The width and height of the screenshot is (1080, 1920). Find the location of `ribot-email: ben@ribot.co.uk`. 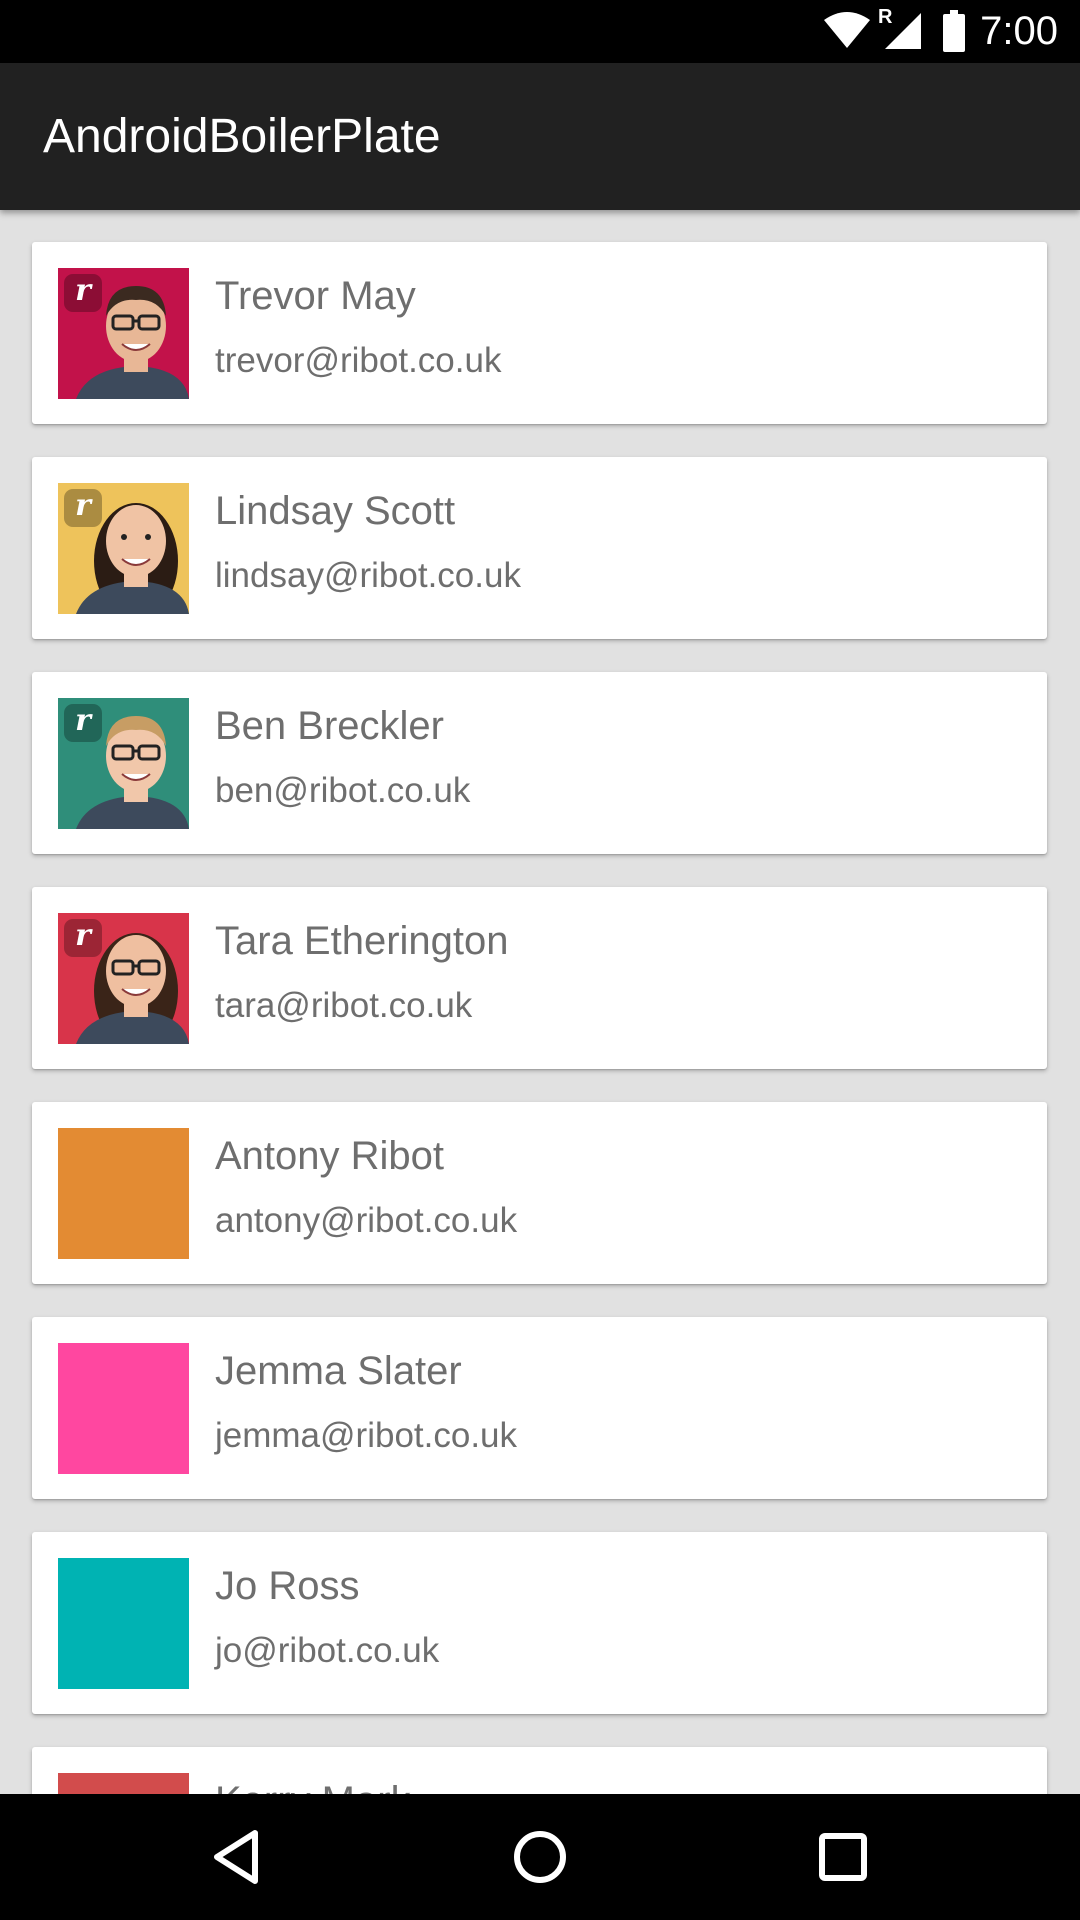

ribot-email: ben@ribot.co.uk is located at coordinates (343, 790).